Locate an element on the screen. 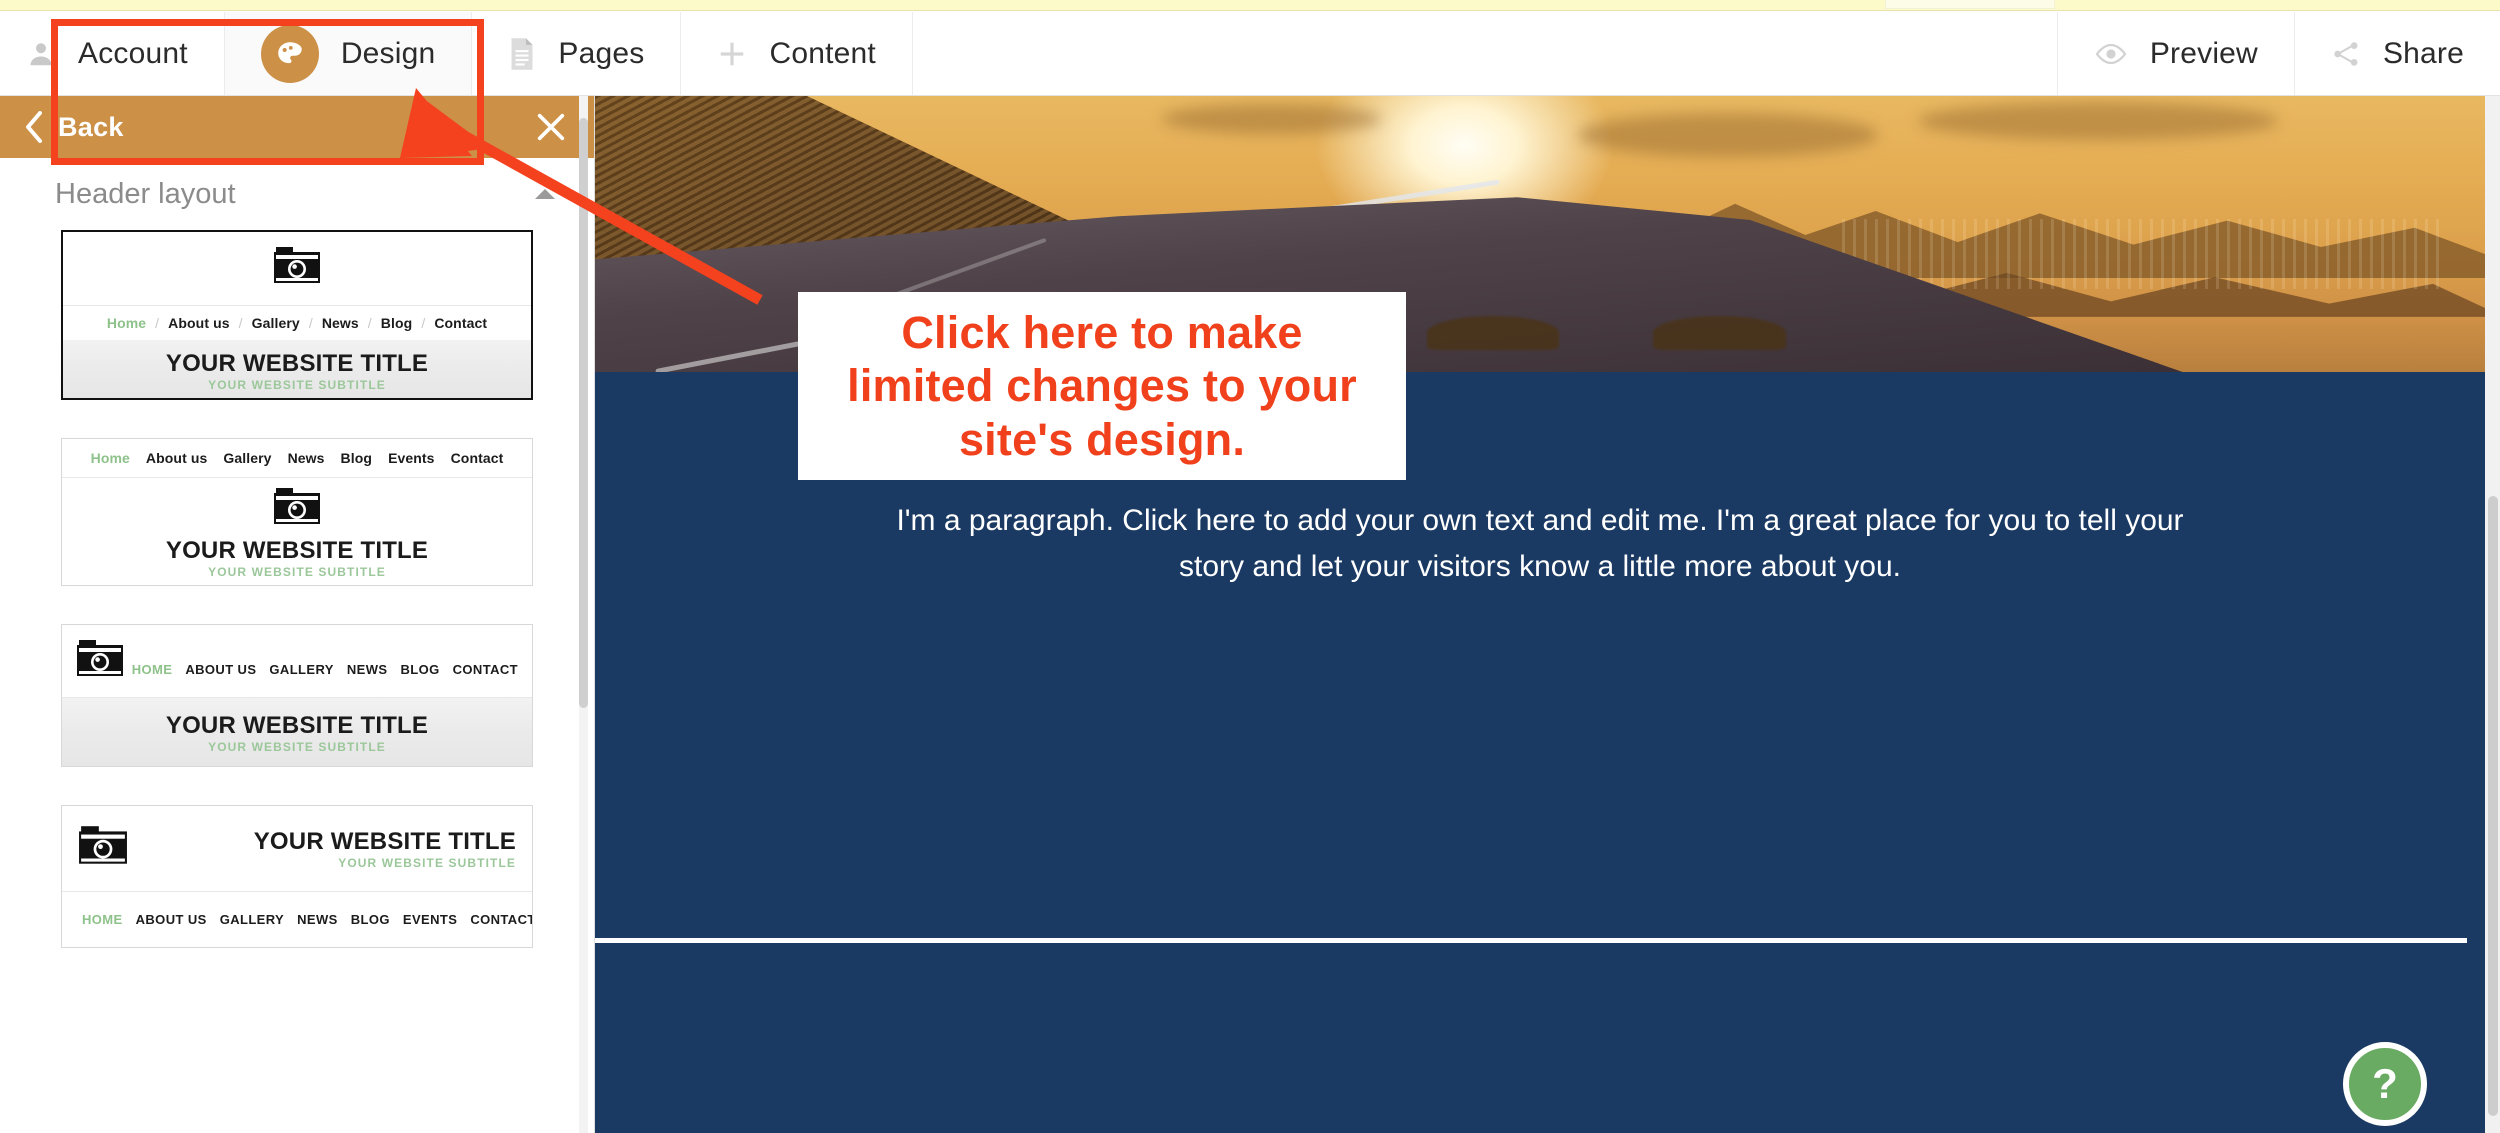 Image resolution: width=2500 pixels, height=1133 pixels. callout-line: site's design. is located at coordinates (1102, 439).